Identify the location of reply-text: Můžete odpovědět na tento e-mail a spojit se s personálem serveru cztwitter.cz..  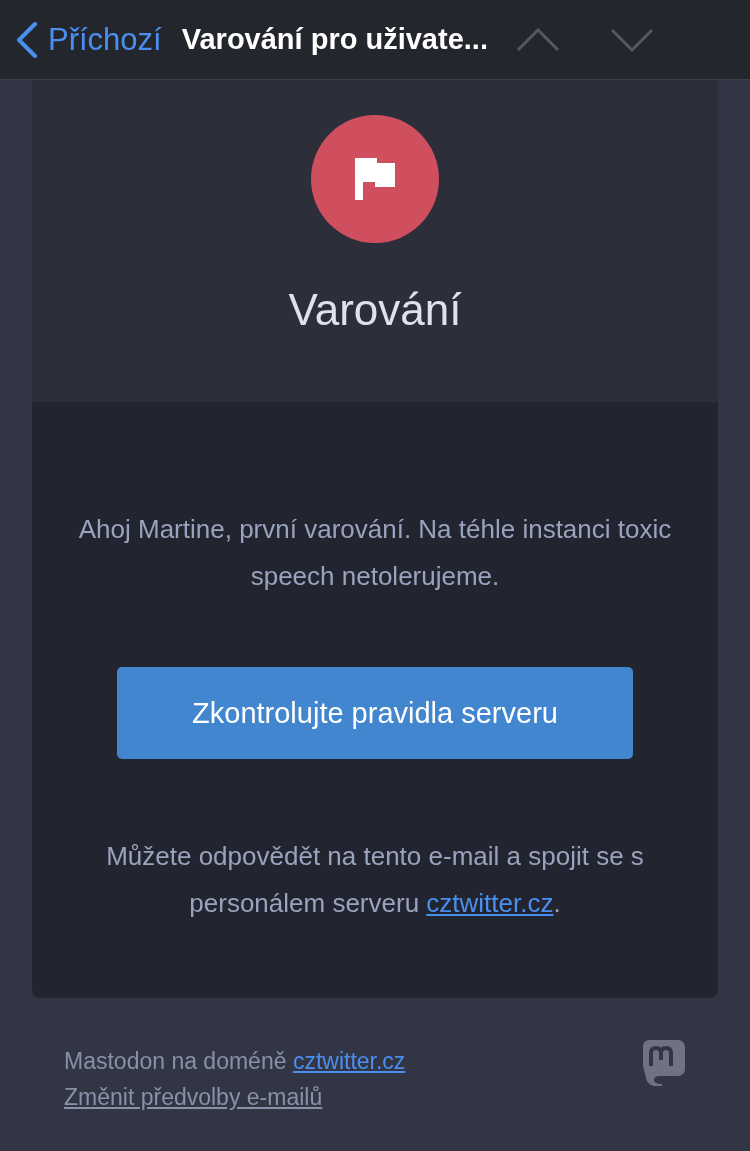
(375, 880).